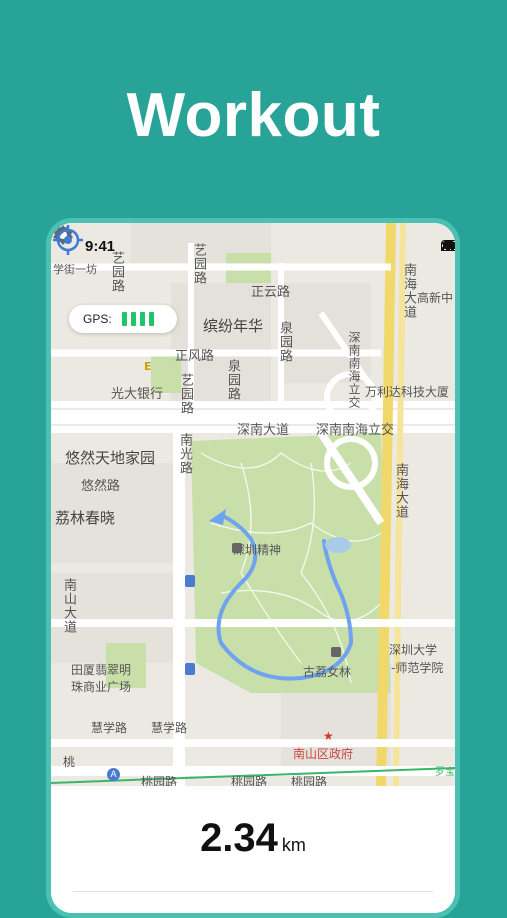  What do you see at coordinates (69, 762) in the screenshot?
I see `map-label: 桃` at bounding box center [69, 762].